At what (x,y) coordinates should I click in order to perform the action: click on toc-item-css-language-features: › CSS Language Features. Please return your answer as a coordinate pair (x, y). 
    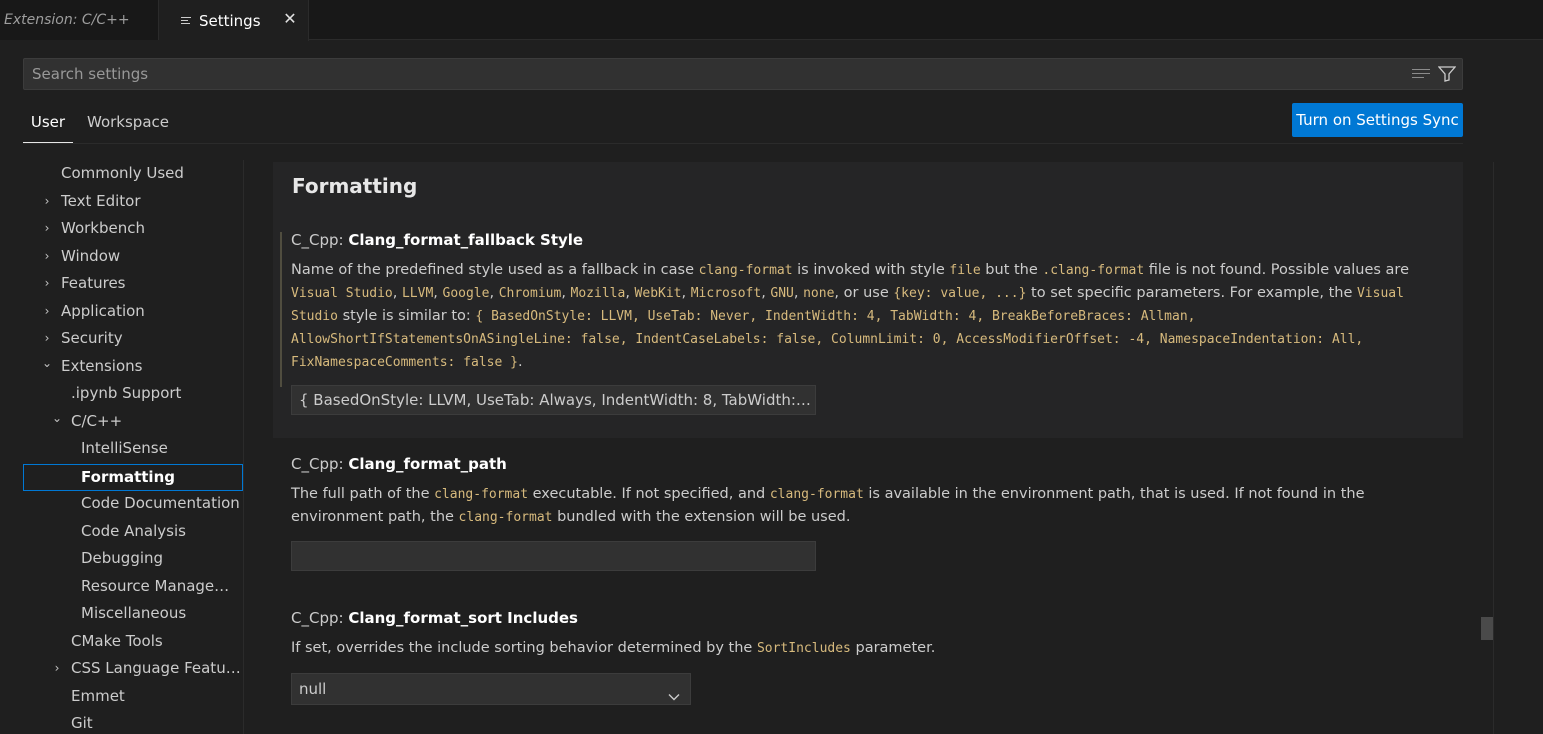
    Looking at the image, I should click on (133, 668).